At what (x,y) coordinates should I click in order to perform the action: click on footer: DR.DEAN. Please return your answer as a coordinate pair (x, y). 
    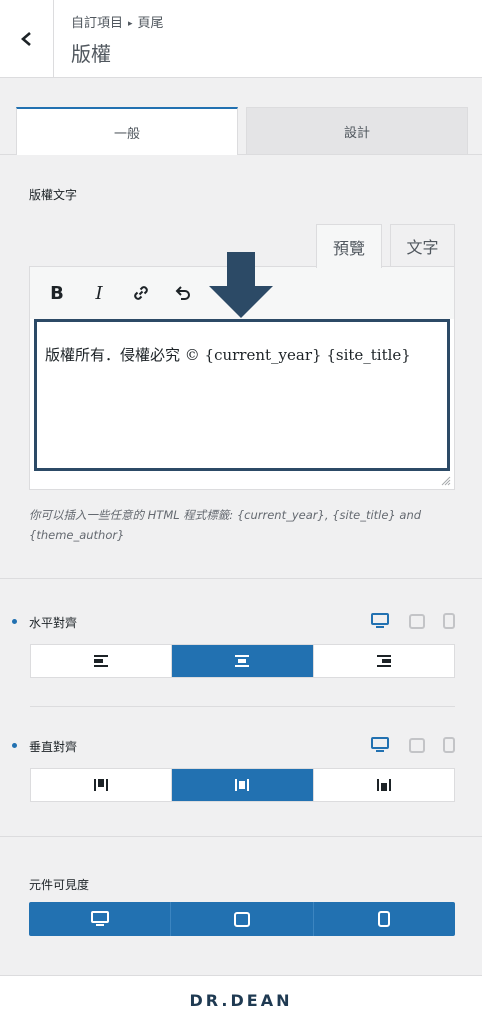
    Looking at the image, I should click on (241, 999).